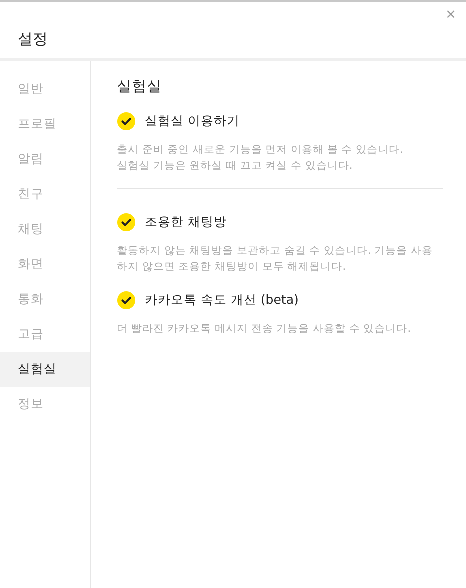  I want to click on sidebar-item: 실험실, so click(45, 369).